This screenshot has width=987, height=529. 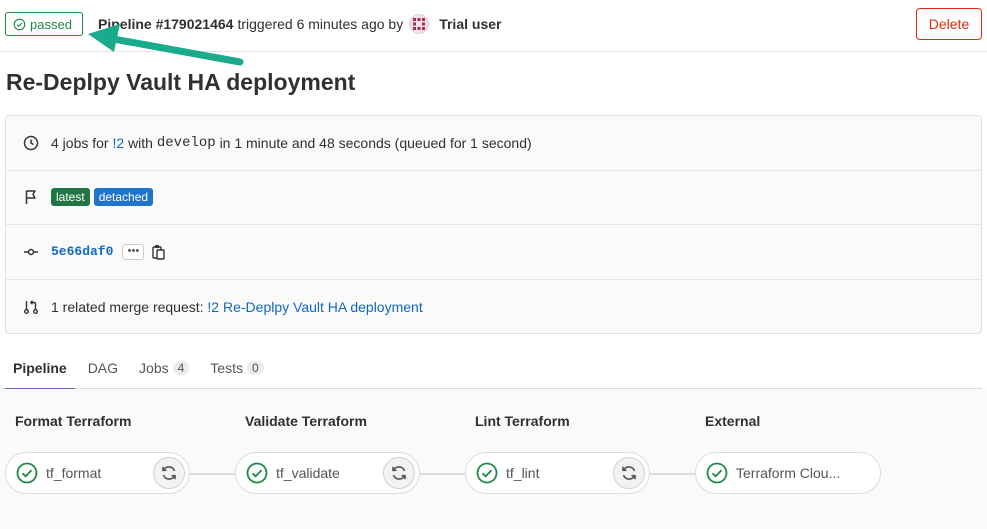 I want to click on flag-icon, so click(x=31, y=197).